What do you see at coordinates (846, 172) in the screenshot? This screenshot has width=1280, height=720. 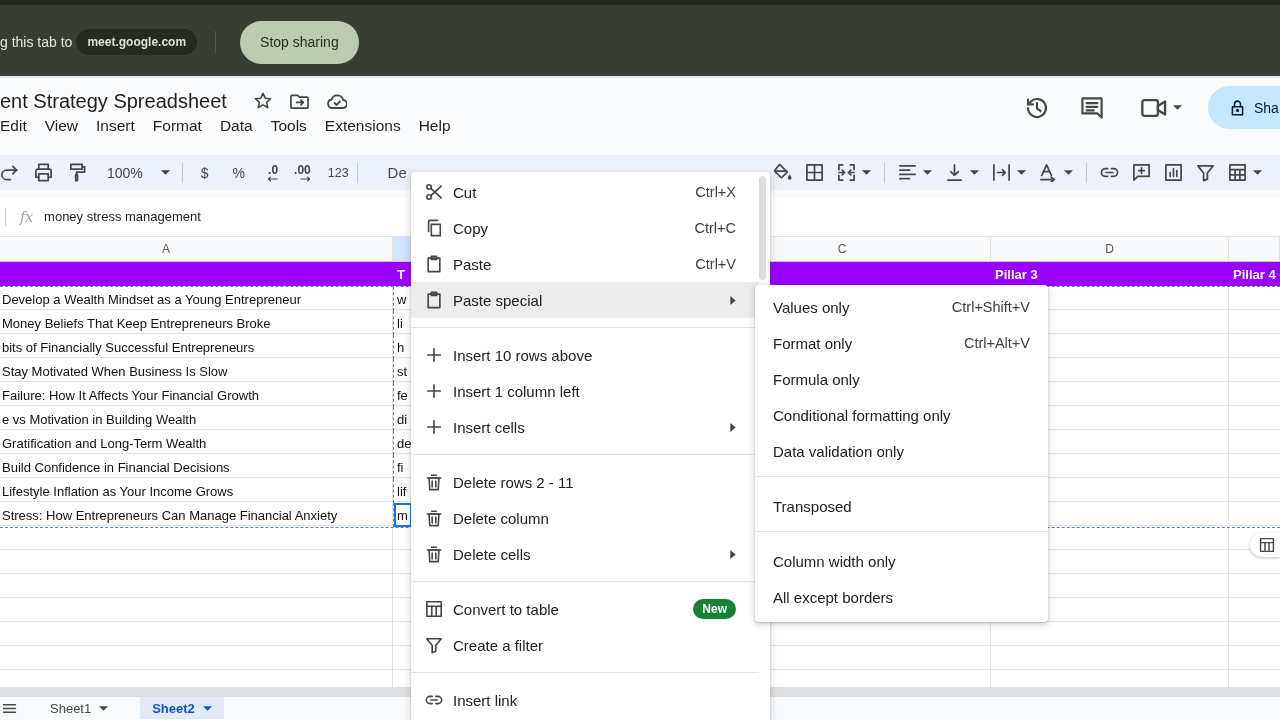 I see `merge-cells-icon` at bounding box center [846, 172].